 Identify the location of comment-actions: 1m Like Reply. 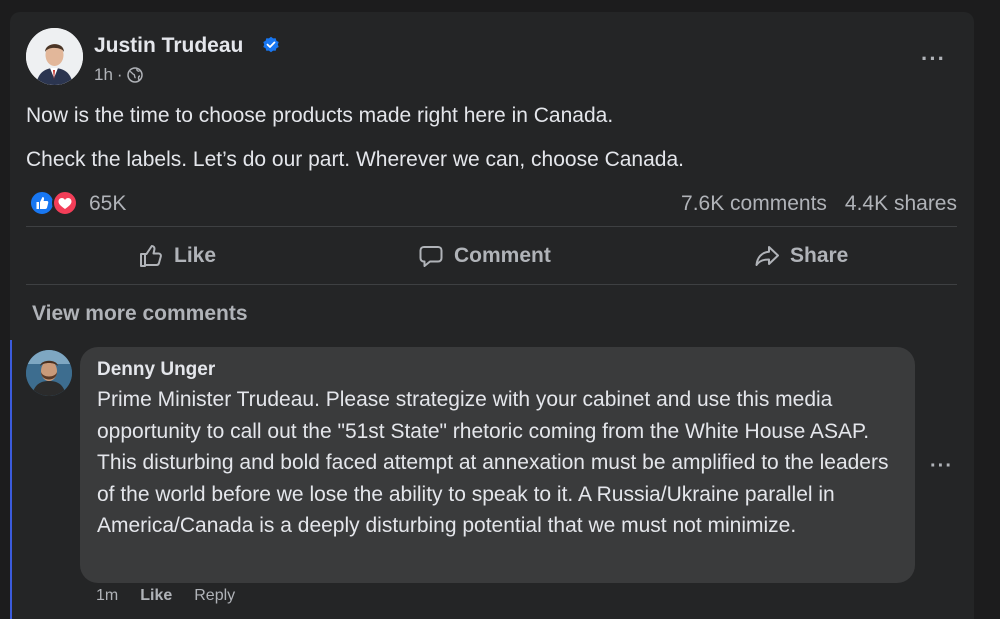
(165, 596).